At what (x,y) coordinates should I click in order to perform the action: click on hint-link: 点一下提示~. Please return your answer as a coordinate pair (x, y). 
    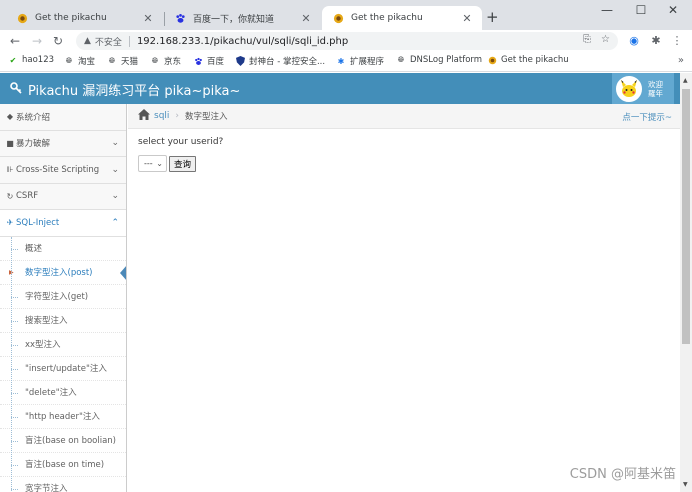
    Looking at the image, I should click on (647, 117).